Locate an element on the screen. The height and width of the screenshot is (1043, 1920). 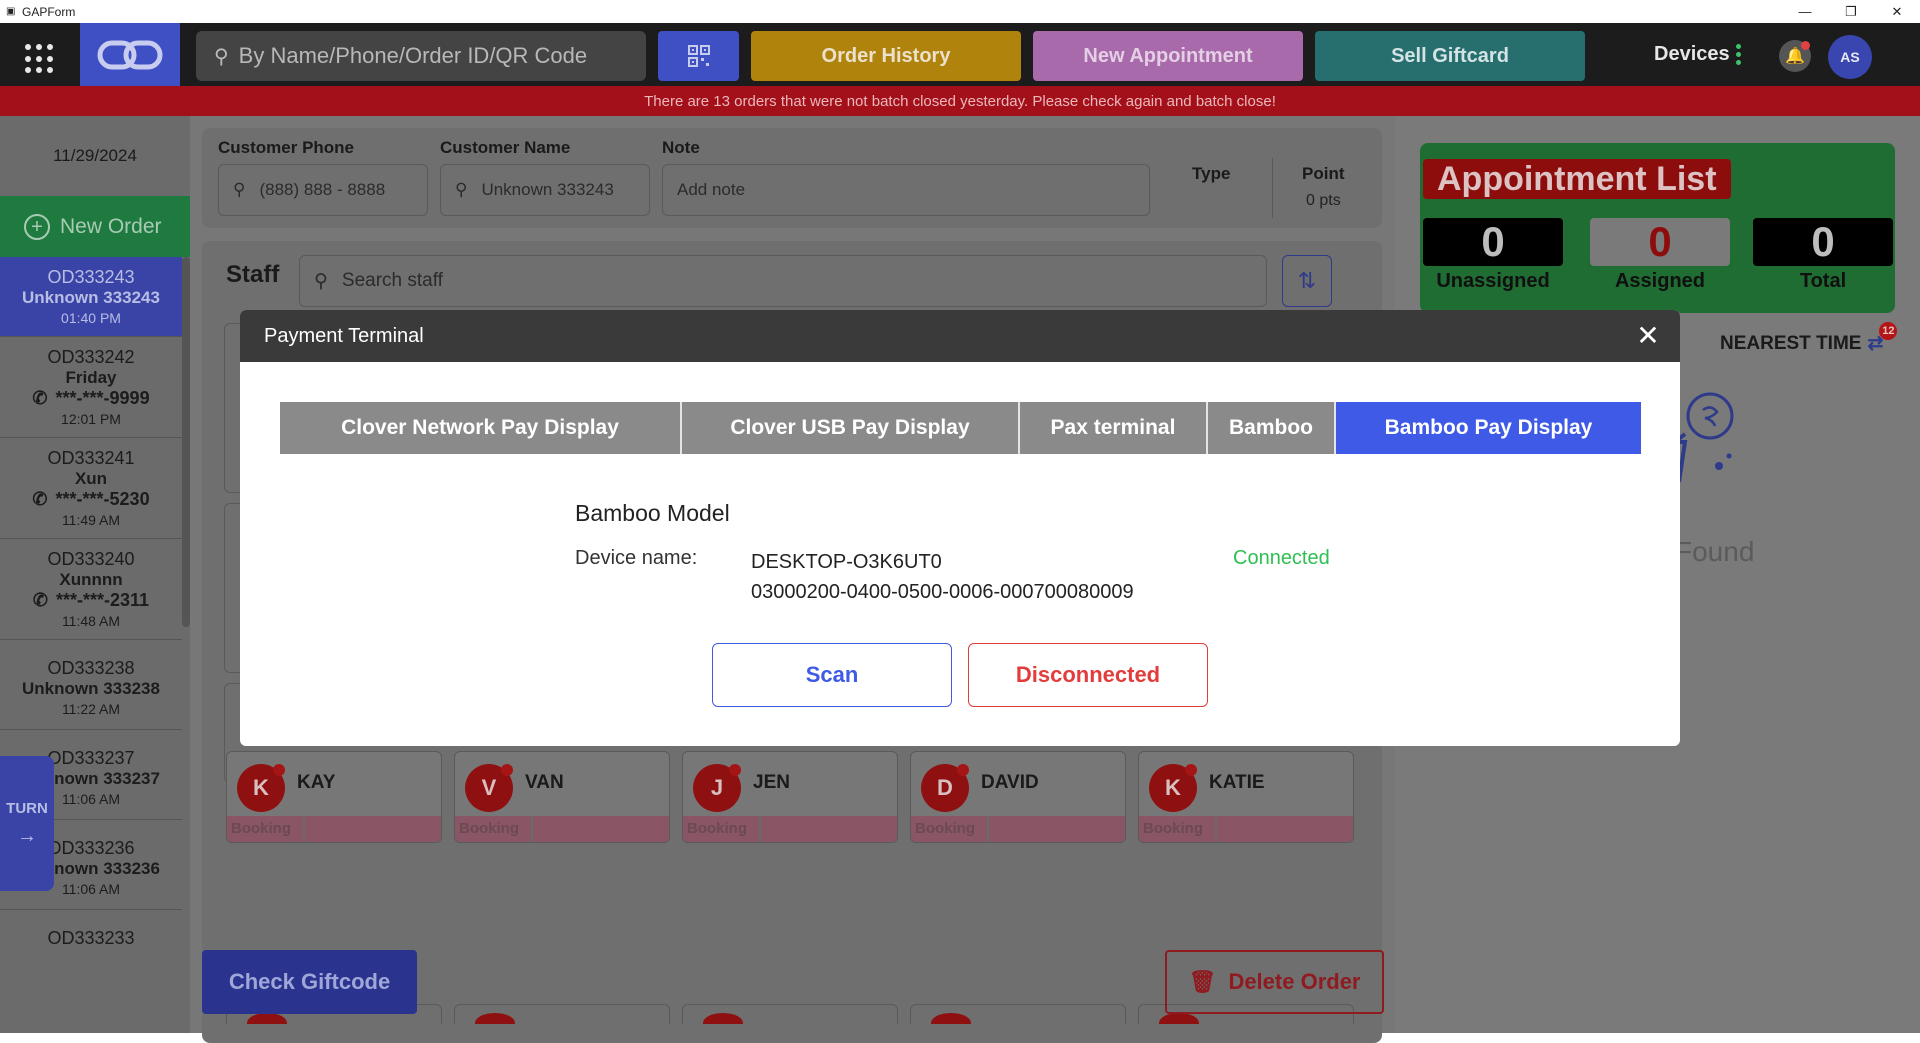
order-item: OD333243 Unknown 333243 01:40 PM is located at coordinates (91, 297).